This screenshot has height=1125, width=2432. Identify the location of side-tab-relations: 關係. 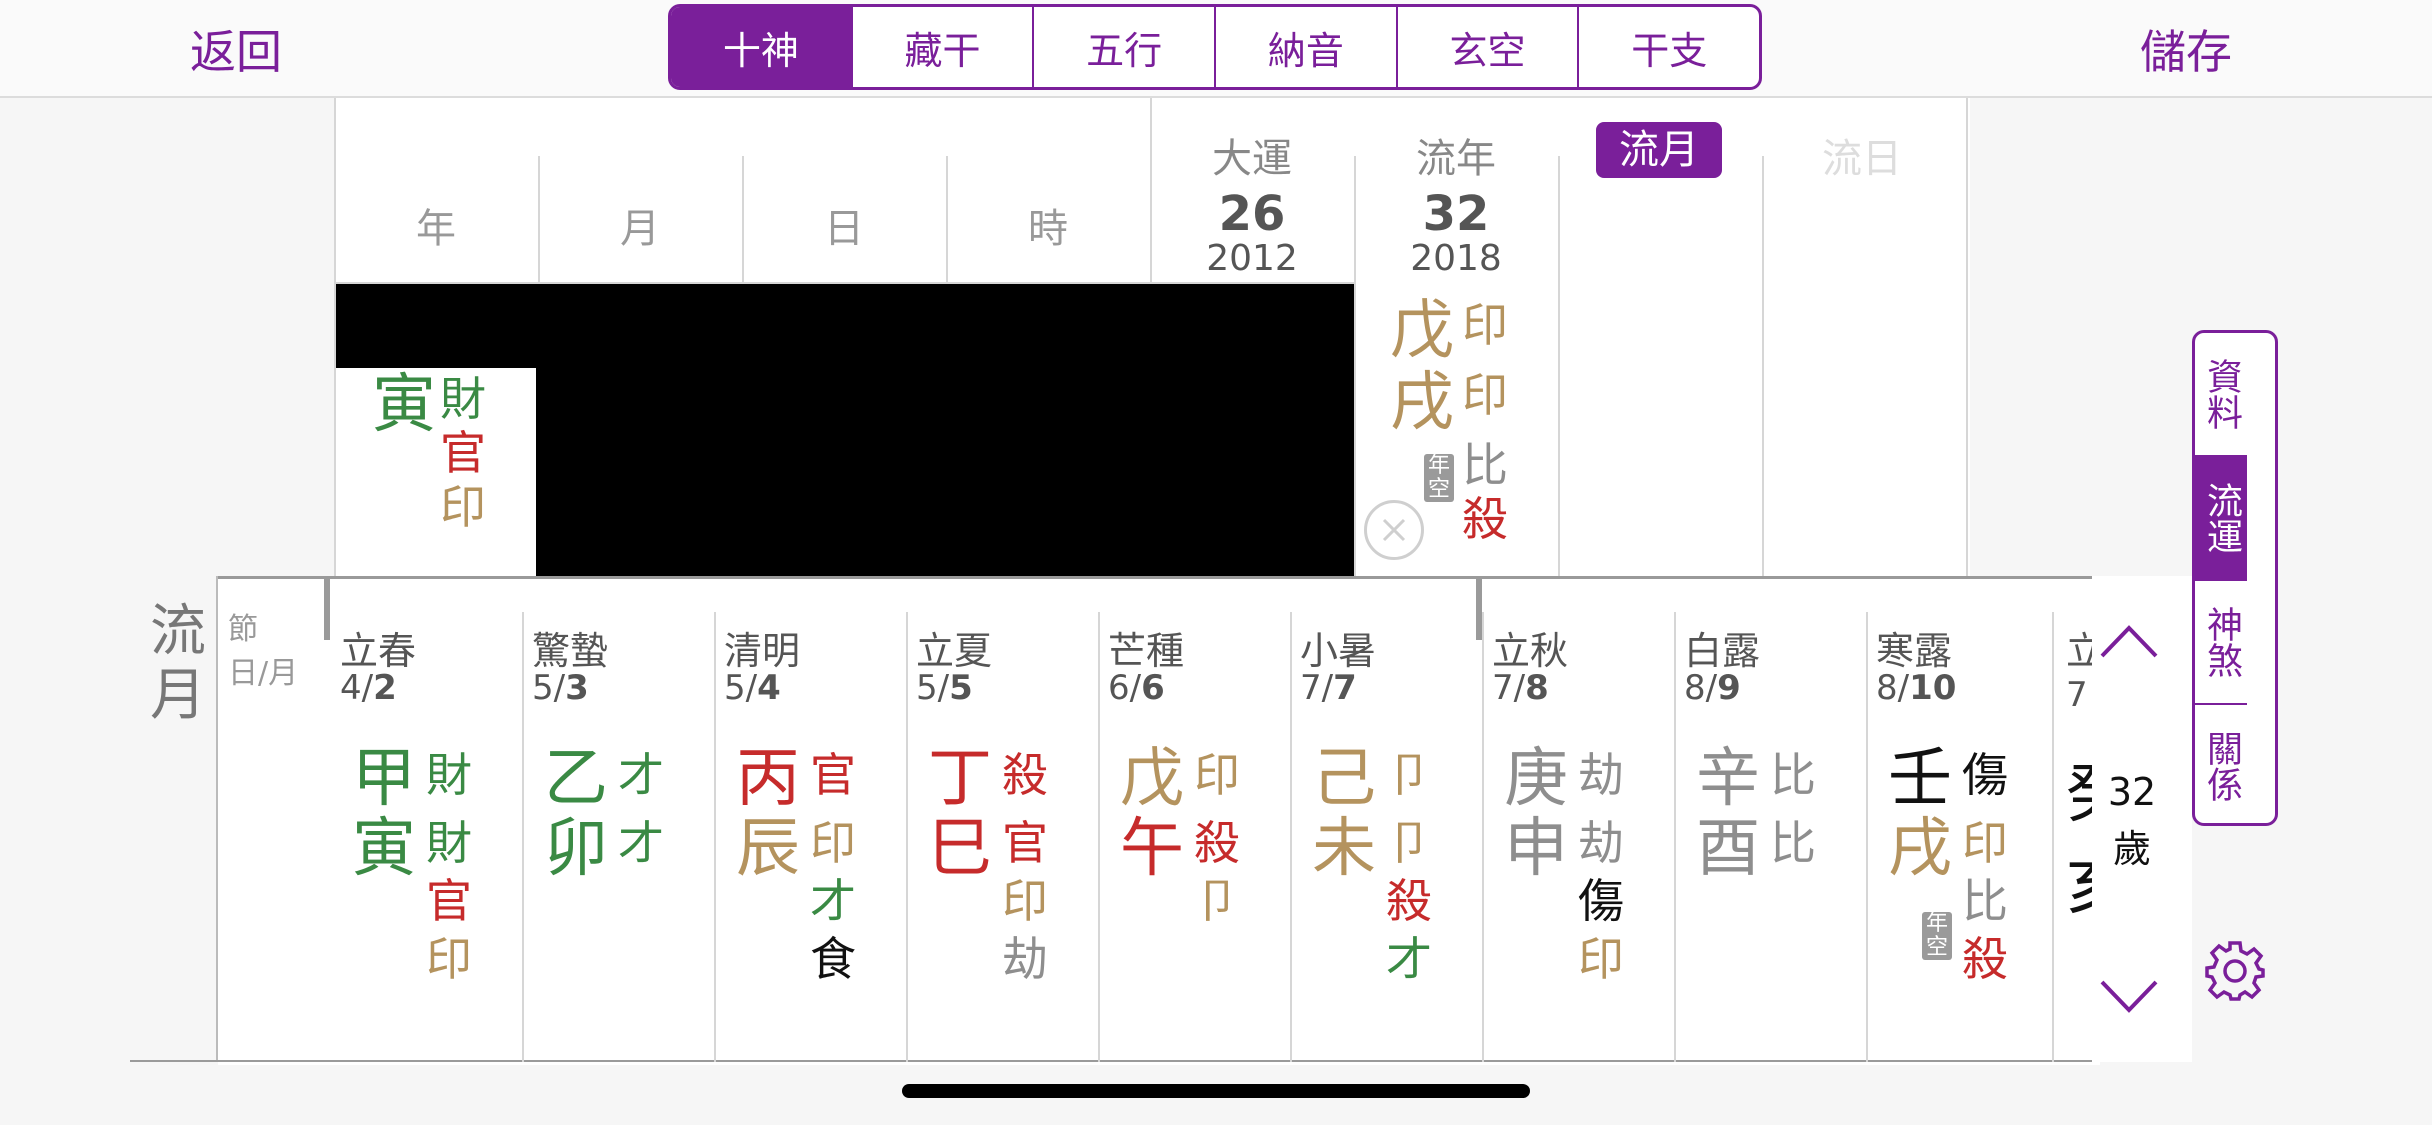
(2221, 763).